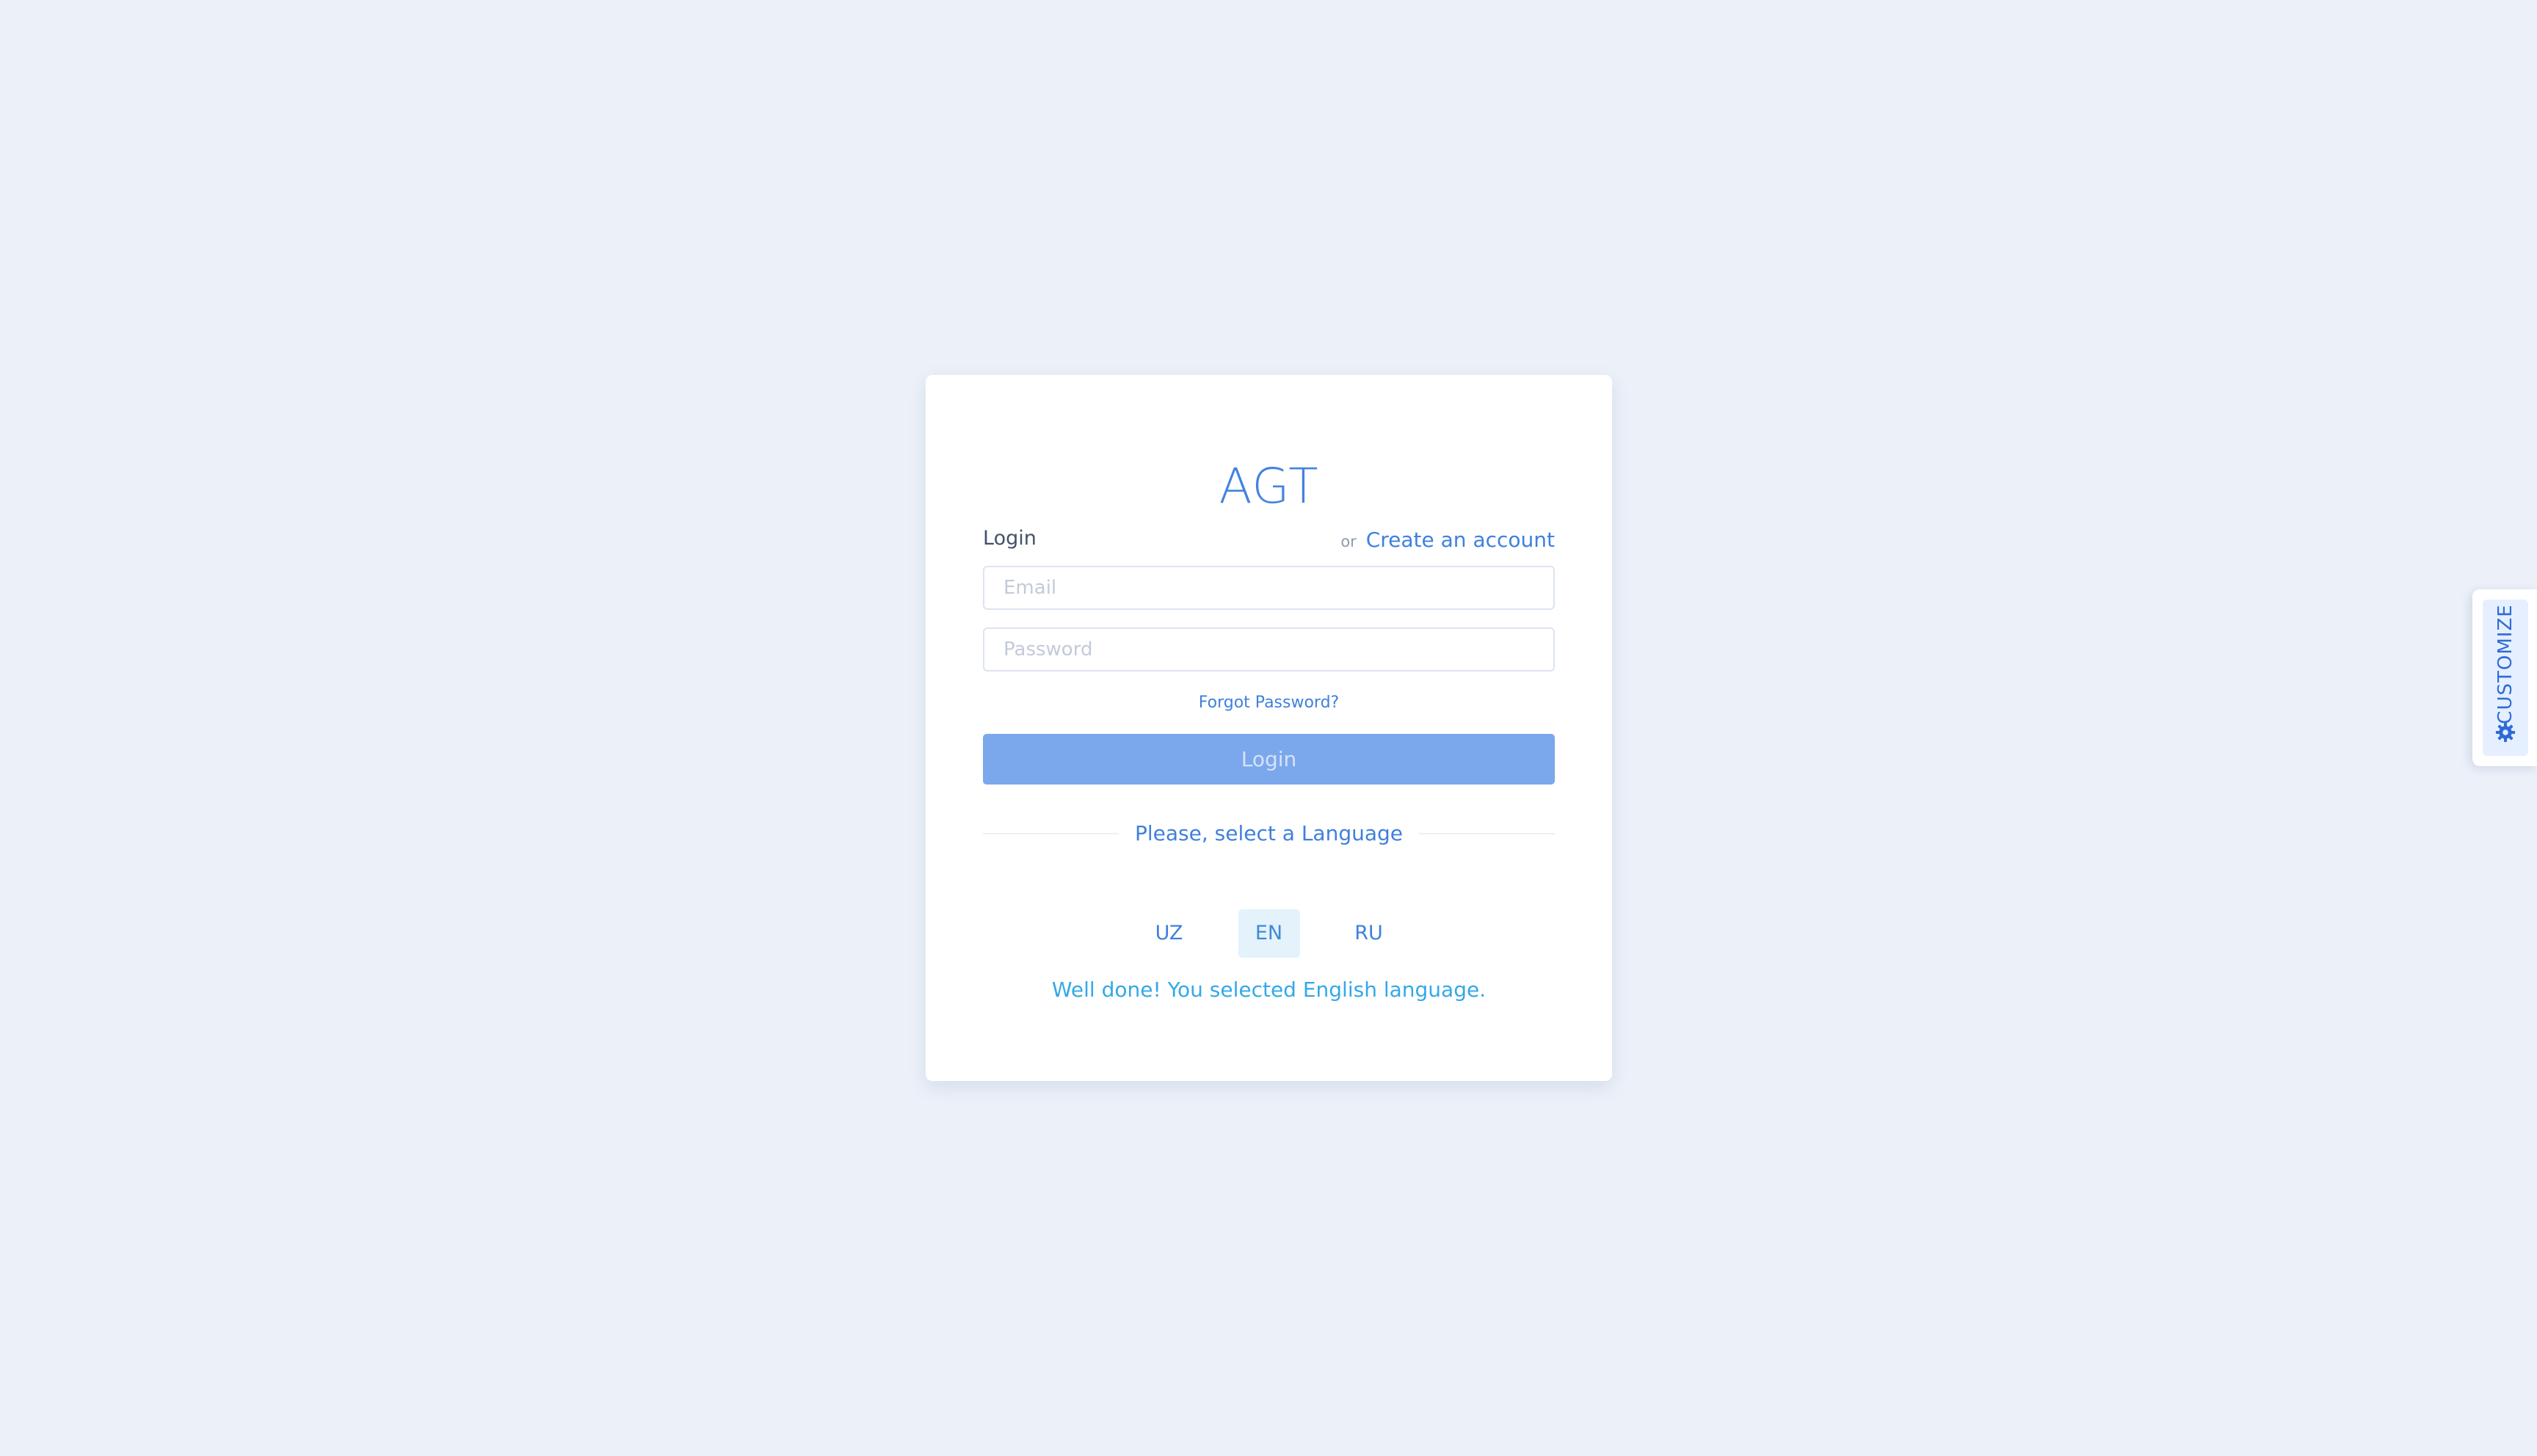 Image resolution: width=2537 pixels, height=1456 pixels. What do you see at coordinates (1369, 934) in the screenshot?
I see `language-option-ru: RU` at bounding box center [1369, 934].